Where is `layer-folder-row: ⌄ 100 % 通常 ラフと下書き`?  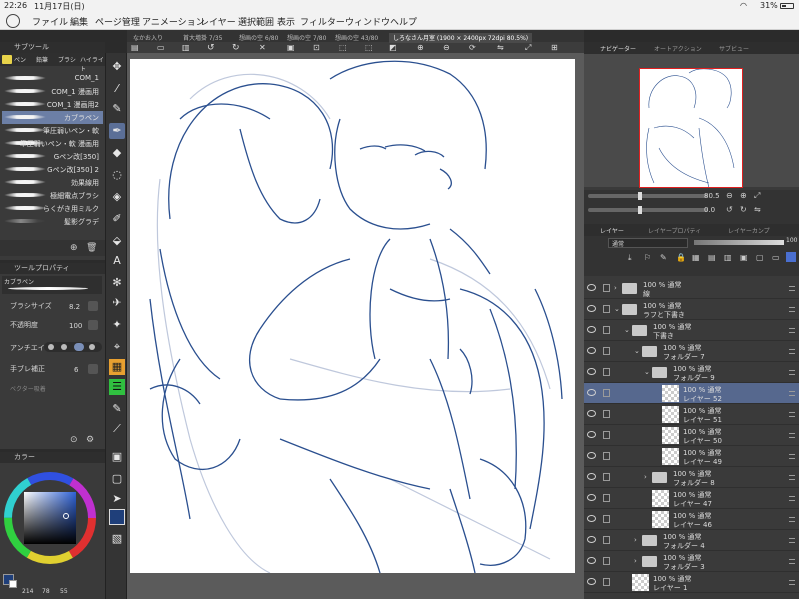 layer-folder-row: ⌄ 100 % 通常 ラフと下書き is located at coordinates (691, 309).